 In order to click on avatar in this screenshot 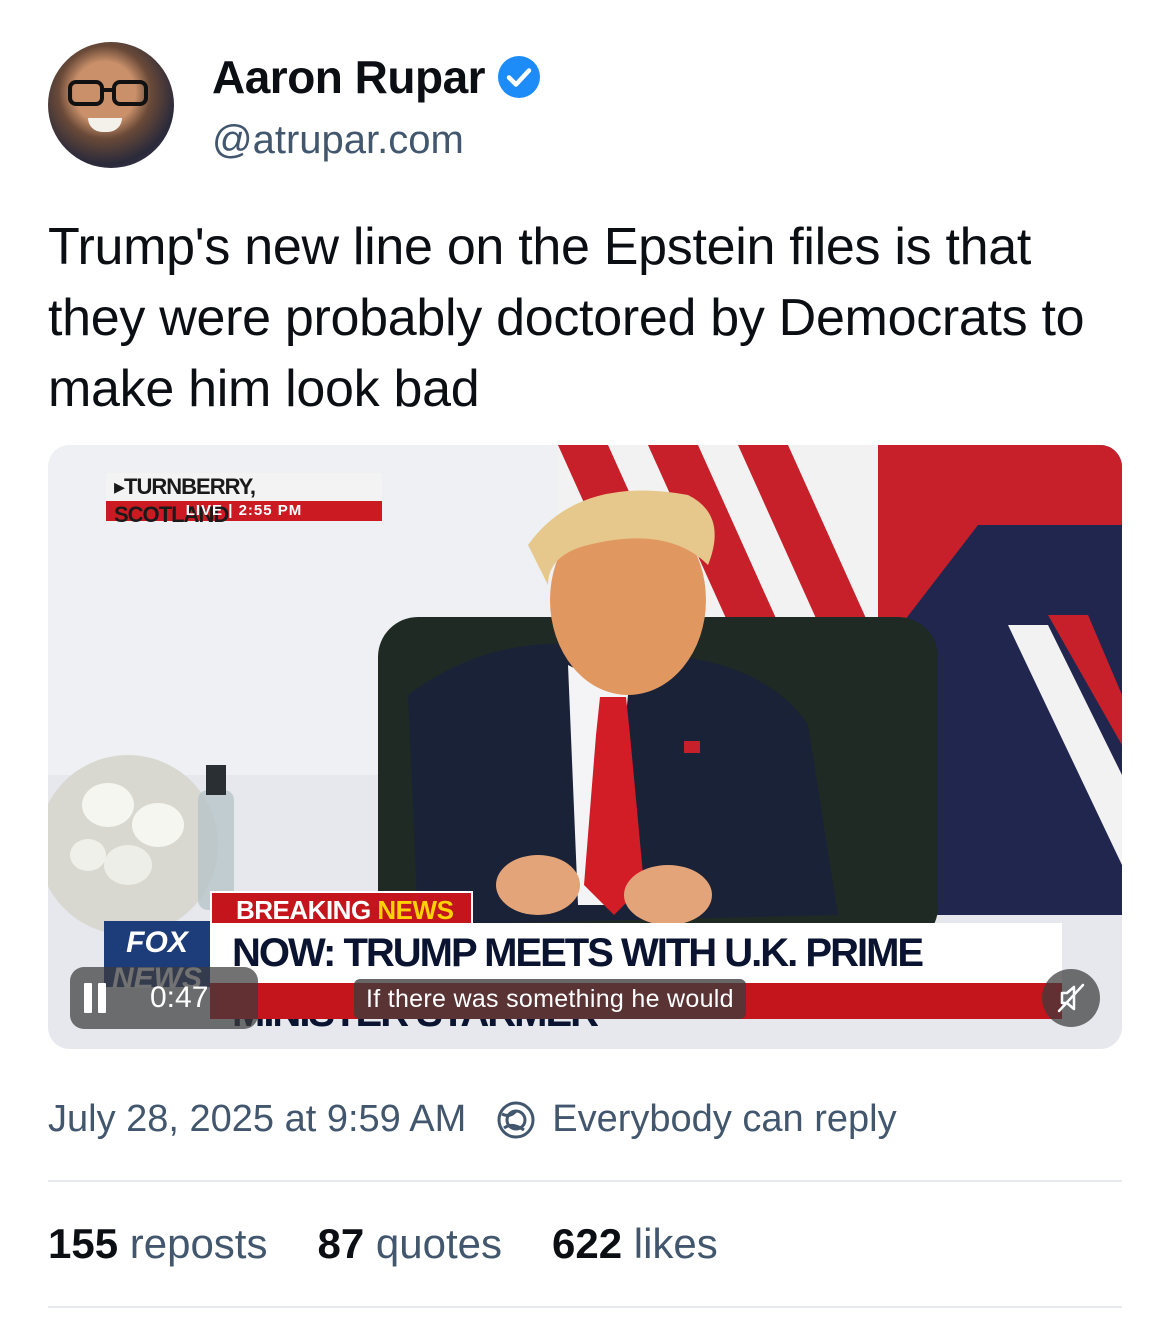, I will do `click(111, 105)`.